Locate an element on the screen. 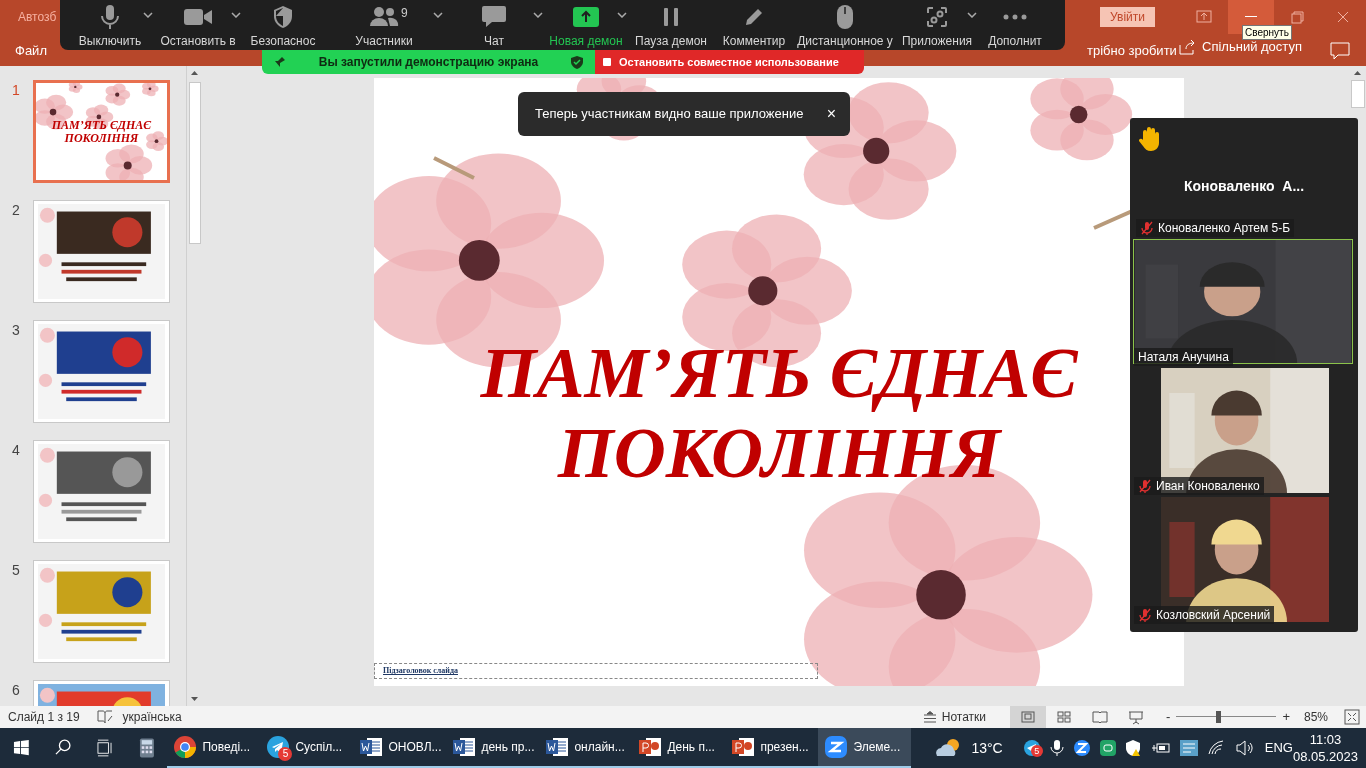 Image resolution: width=1366 pixels, height=768 pixels. toolbar-button: Дистанционное у is located at coordinates (845, 25).